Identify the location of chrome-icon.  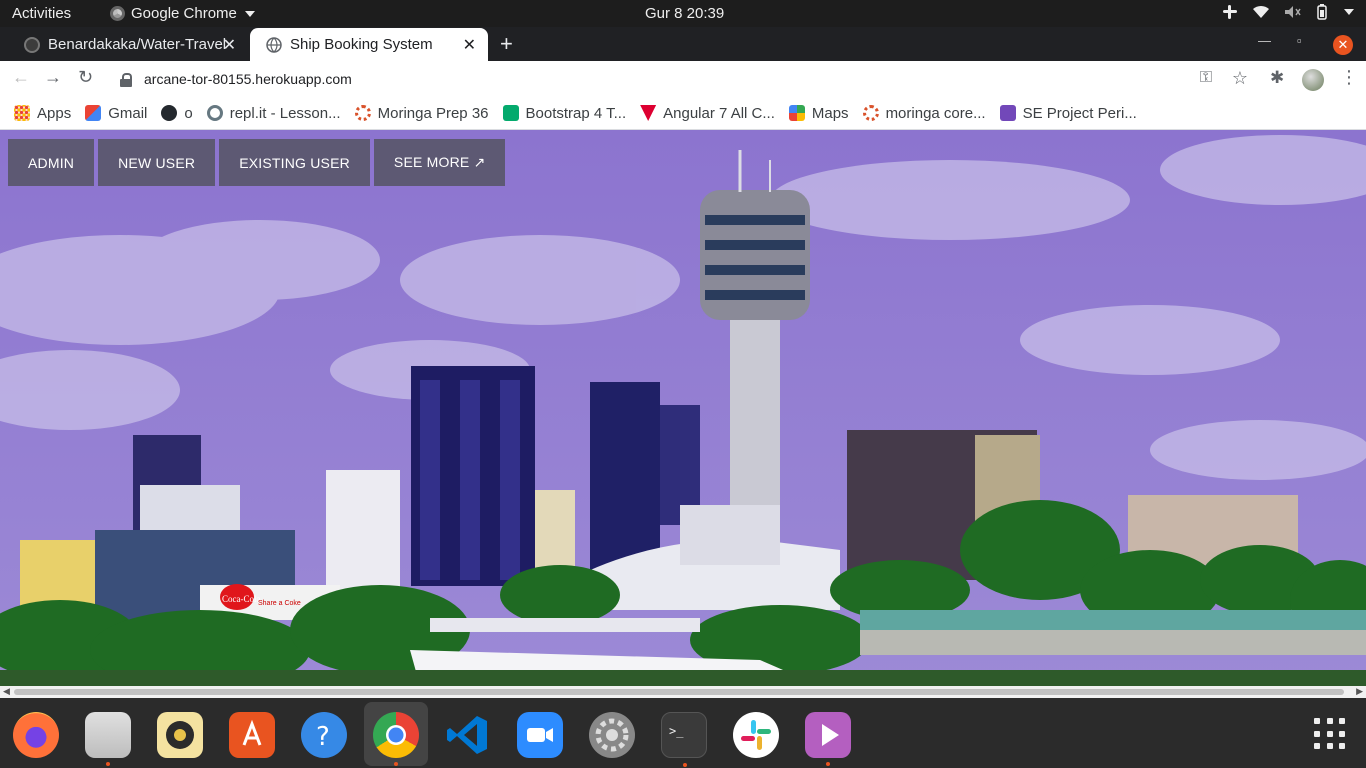
(396, 739).